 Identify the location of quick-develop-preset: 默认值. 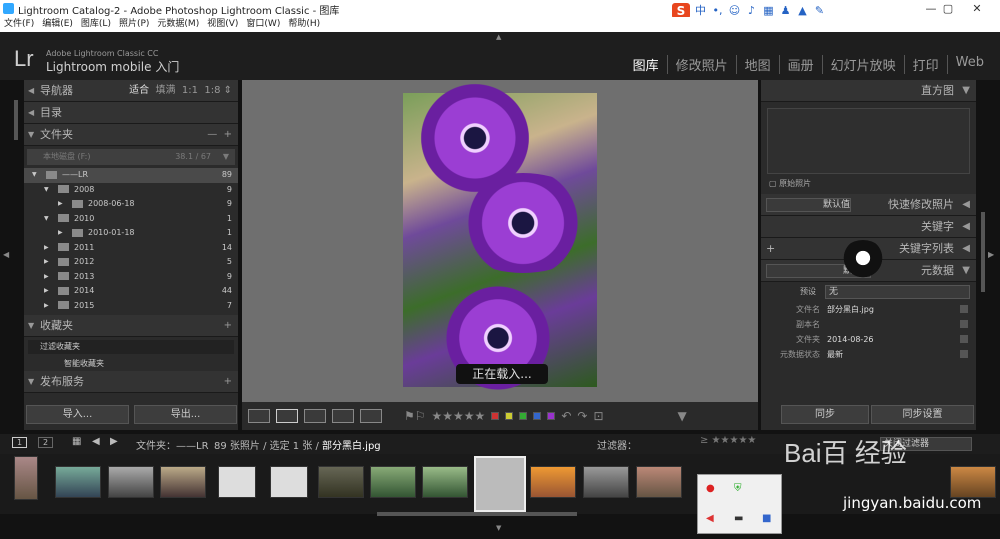
(808, 205).